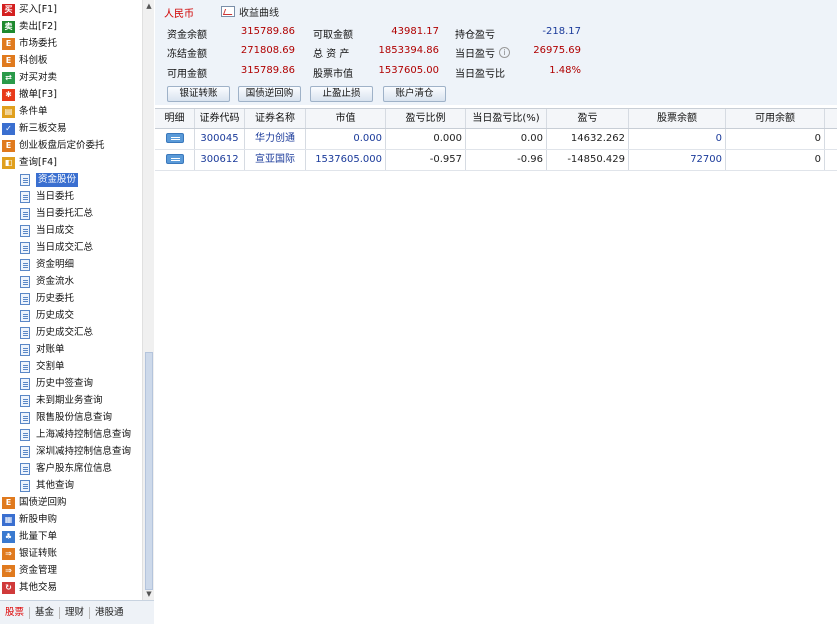 This screenshot has height=624, width=837. Describe the element at coordinates (677, 118) in the screenshot. I see `col-balance: 股票余额` at that location.